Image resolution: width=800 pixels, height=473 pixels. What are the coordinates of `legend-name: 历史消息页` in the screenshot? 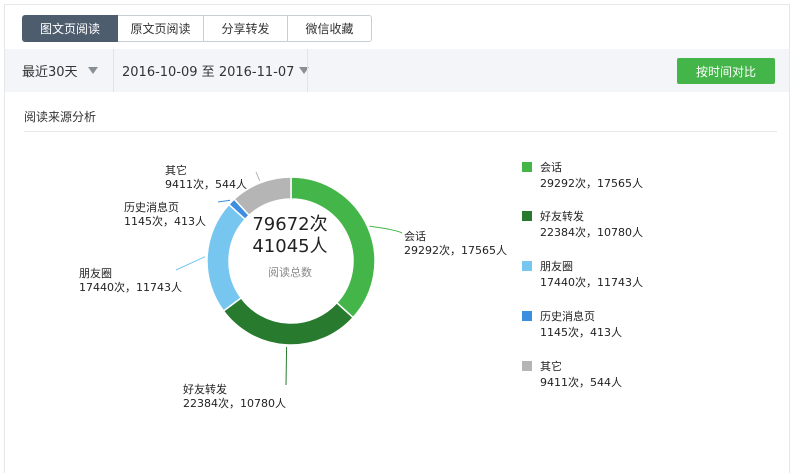 It's located at (567, 316).